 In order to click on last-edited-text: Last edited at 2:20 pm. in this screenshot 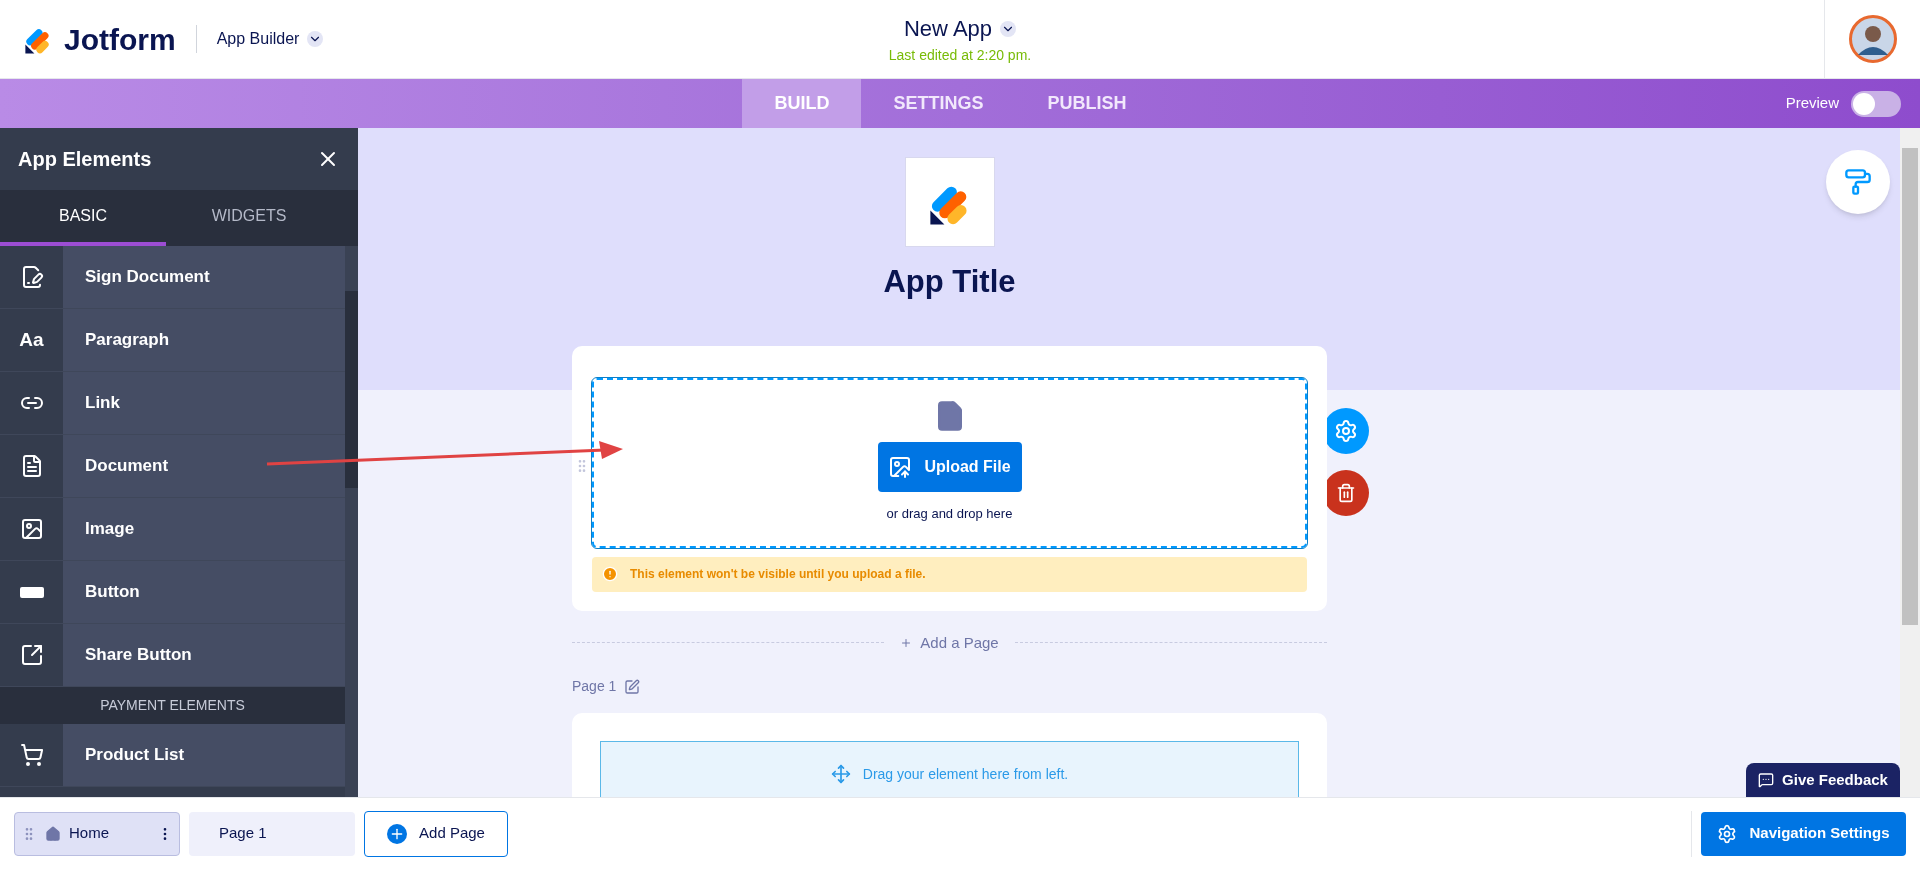, I will do `click(960, 55)`.